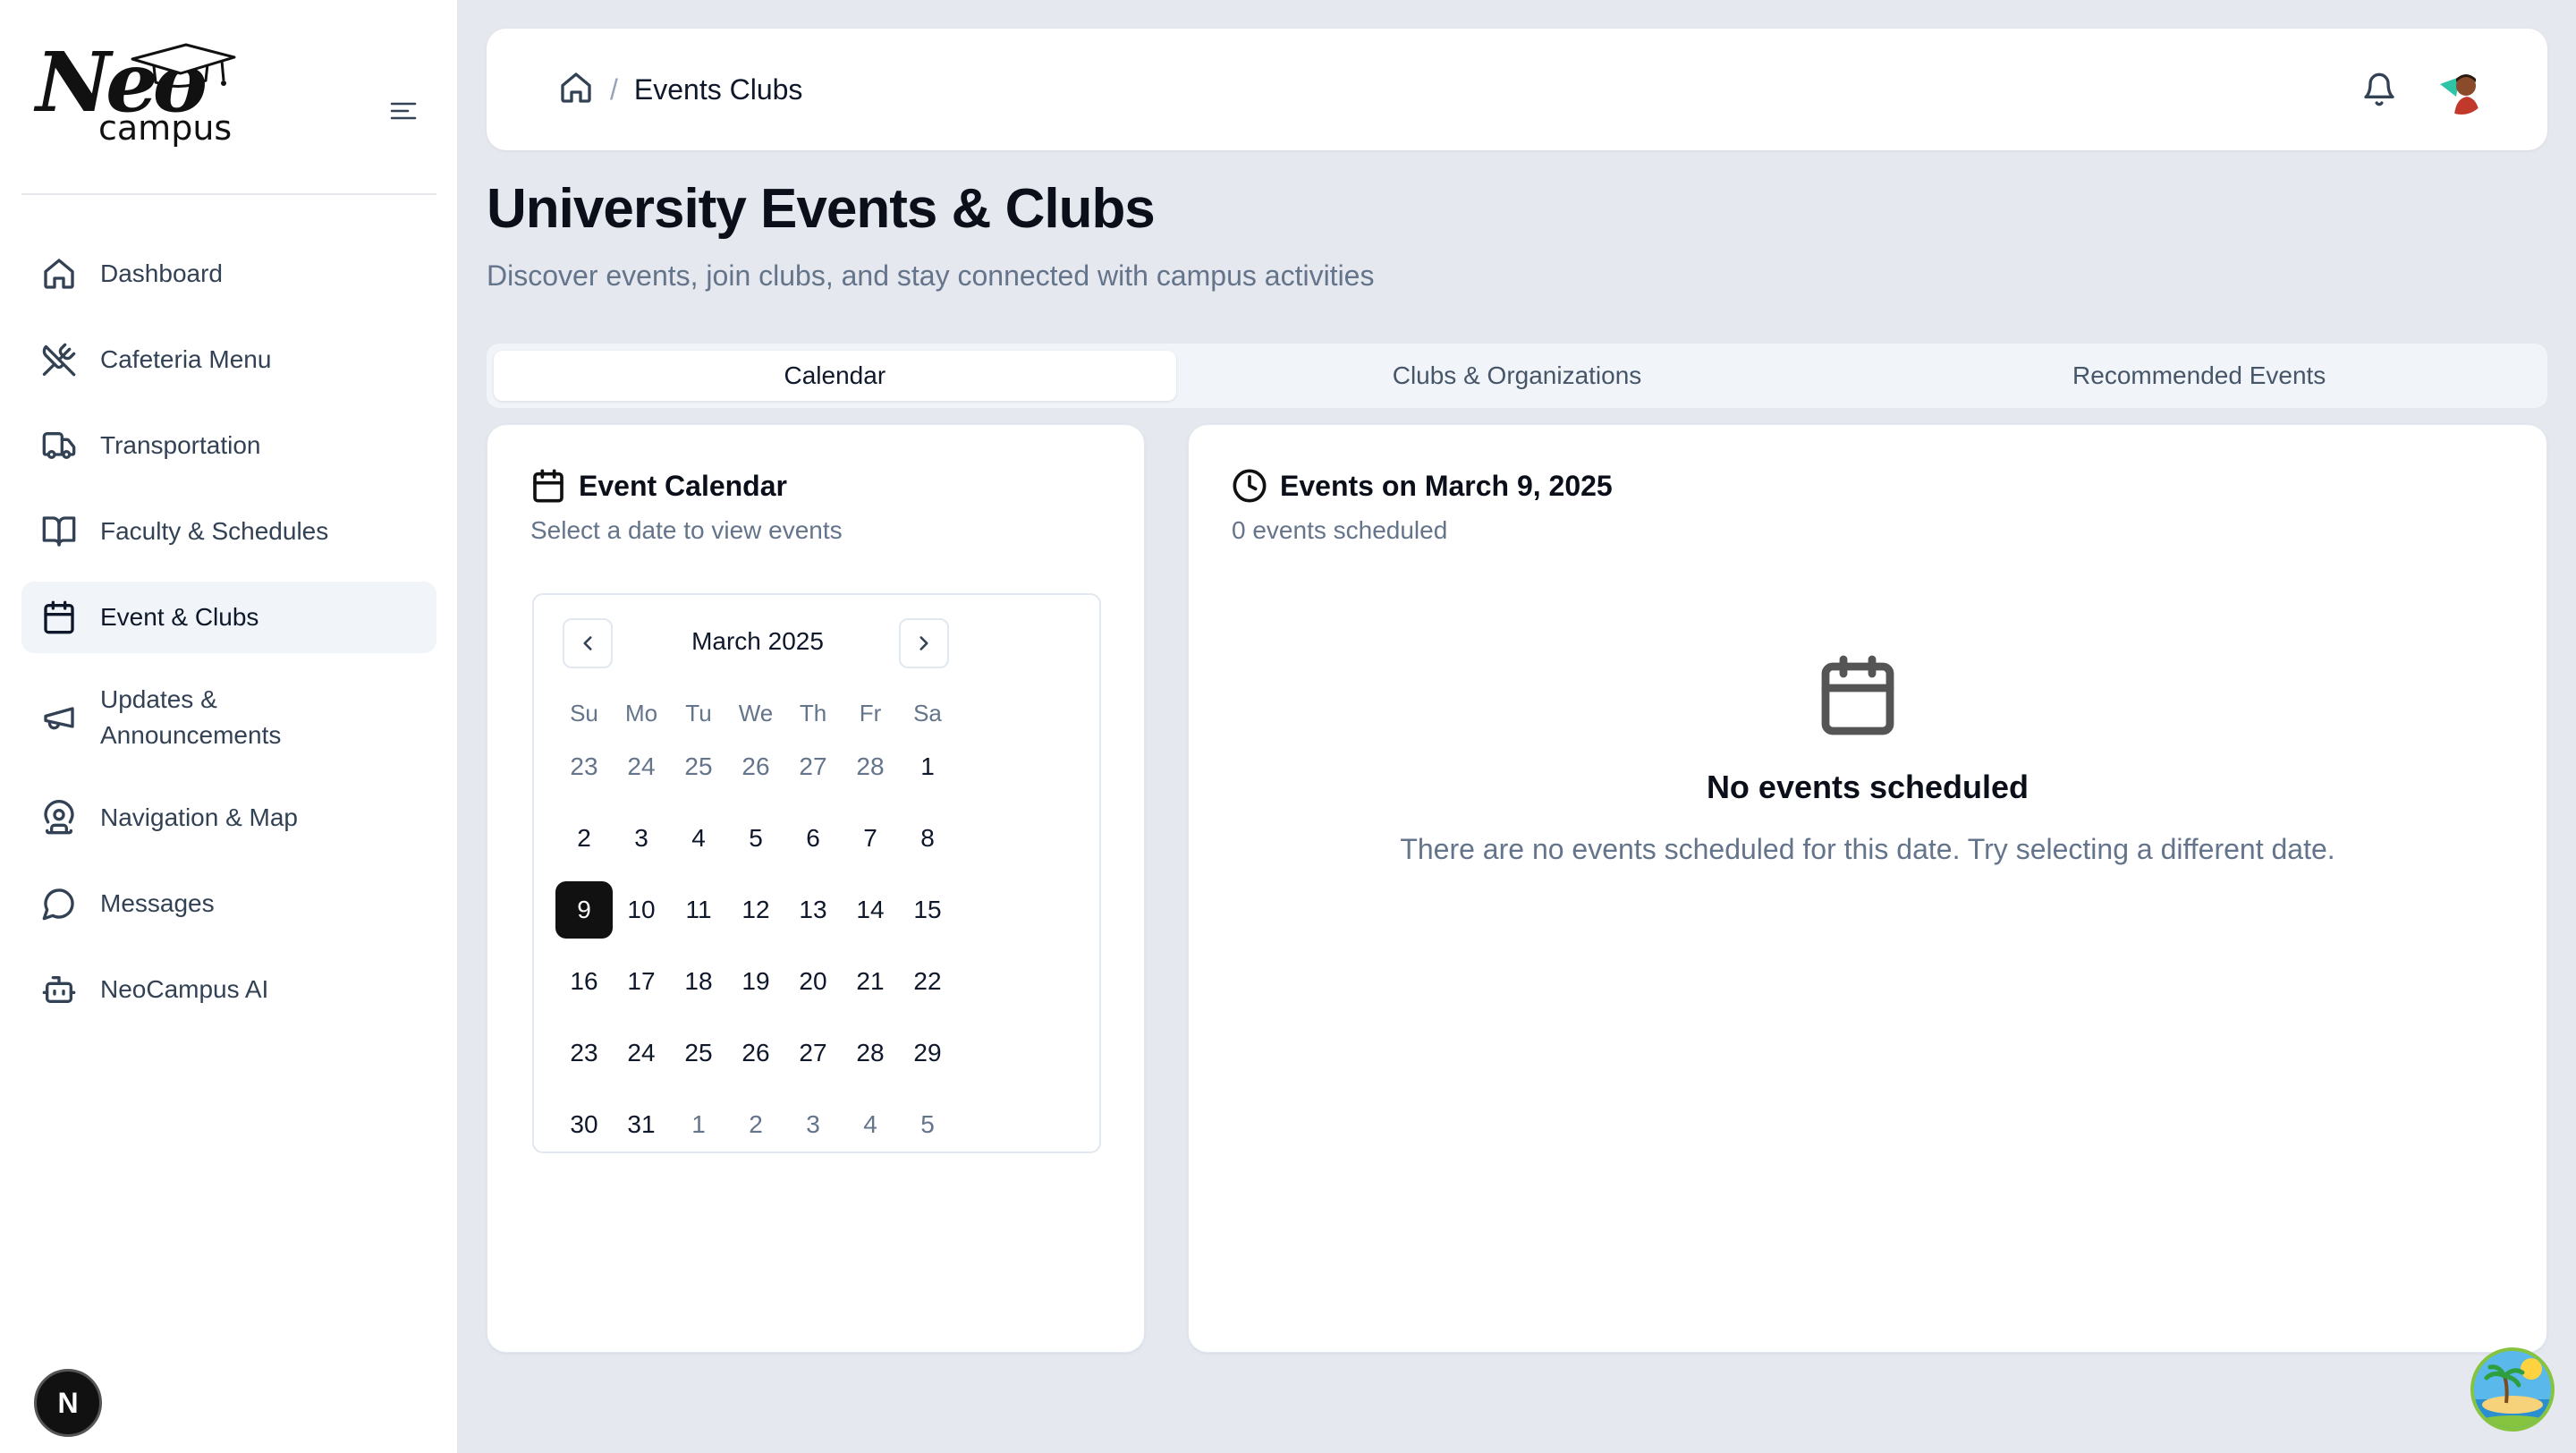 The height and width of the screenshot is (1453, 2576). Describe the element at coordinates (68, 1403) in the screenshot. I see `dev-tools-badge: N` at that location.